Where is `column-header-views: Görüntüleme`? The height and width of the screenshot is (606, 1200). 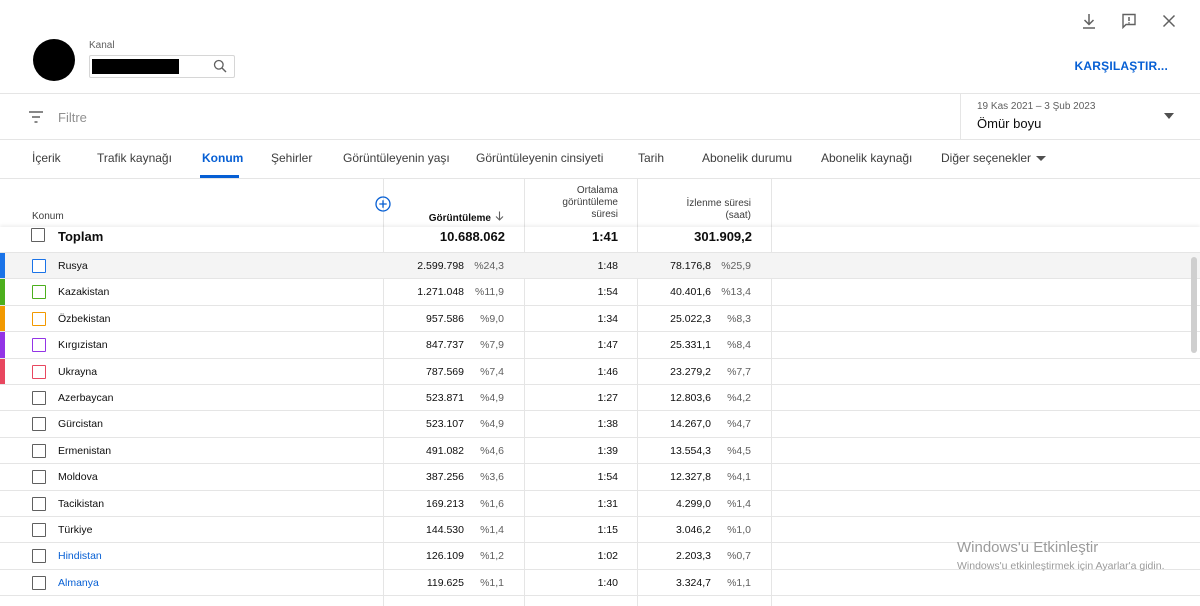 column-header-views: Görüntüleme is located at coordinates (466, 218).